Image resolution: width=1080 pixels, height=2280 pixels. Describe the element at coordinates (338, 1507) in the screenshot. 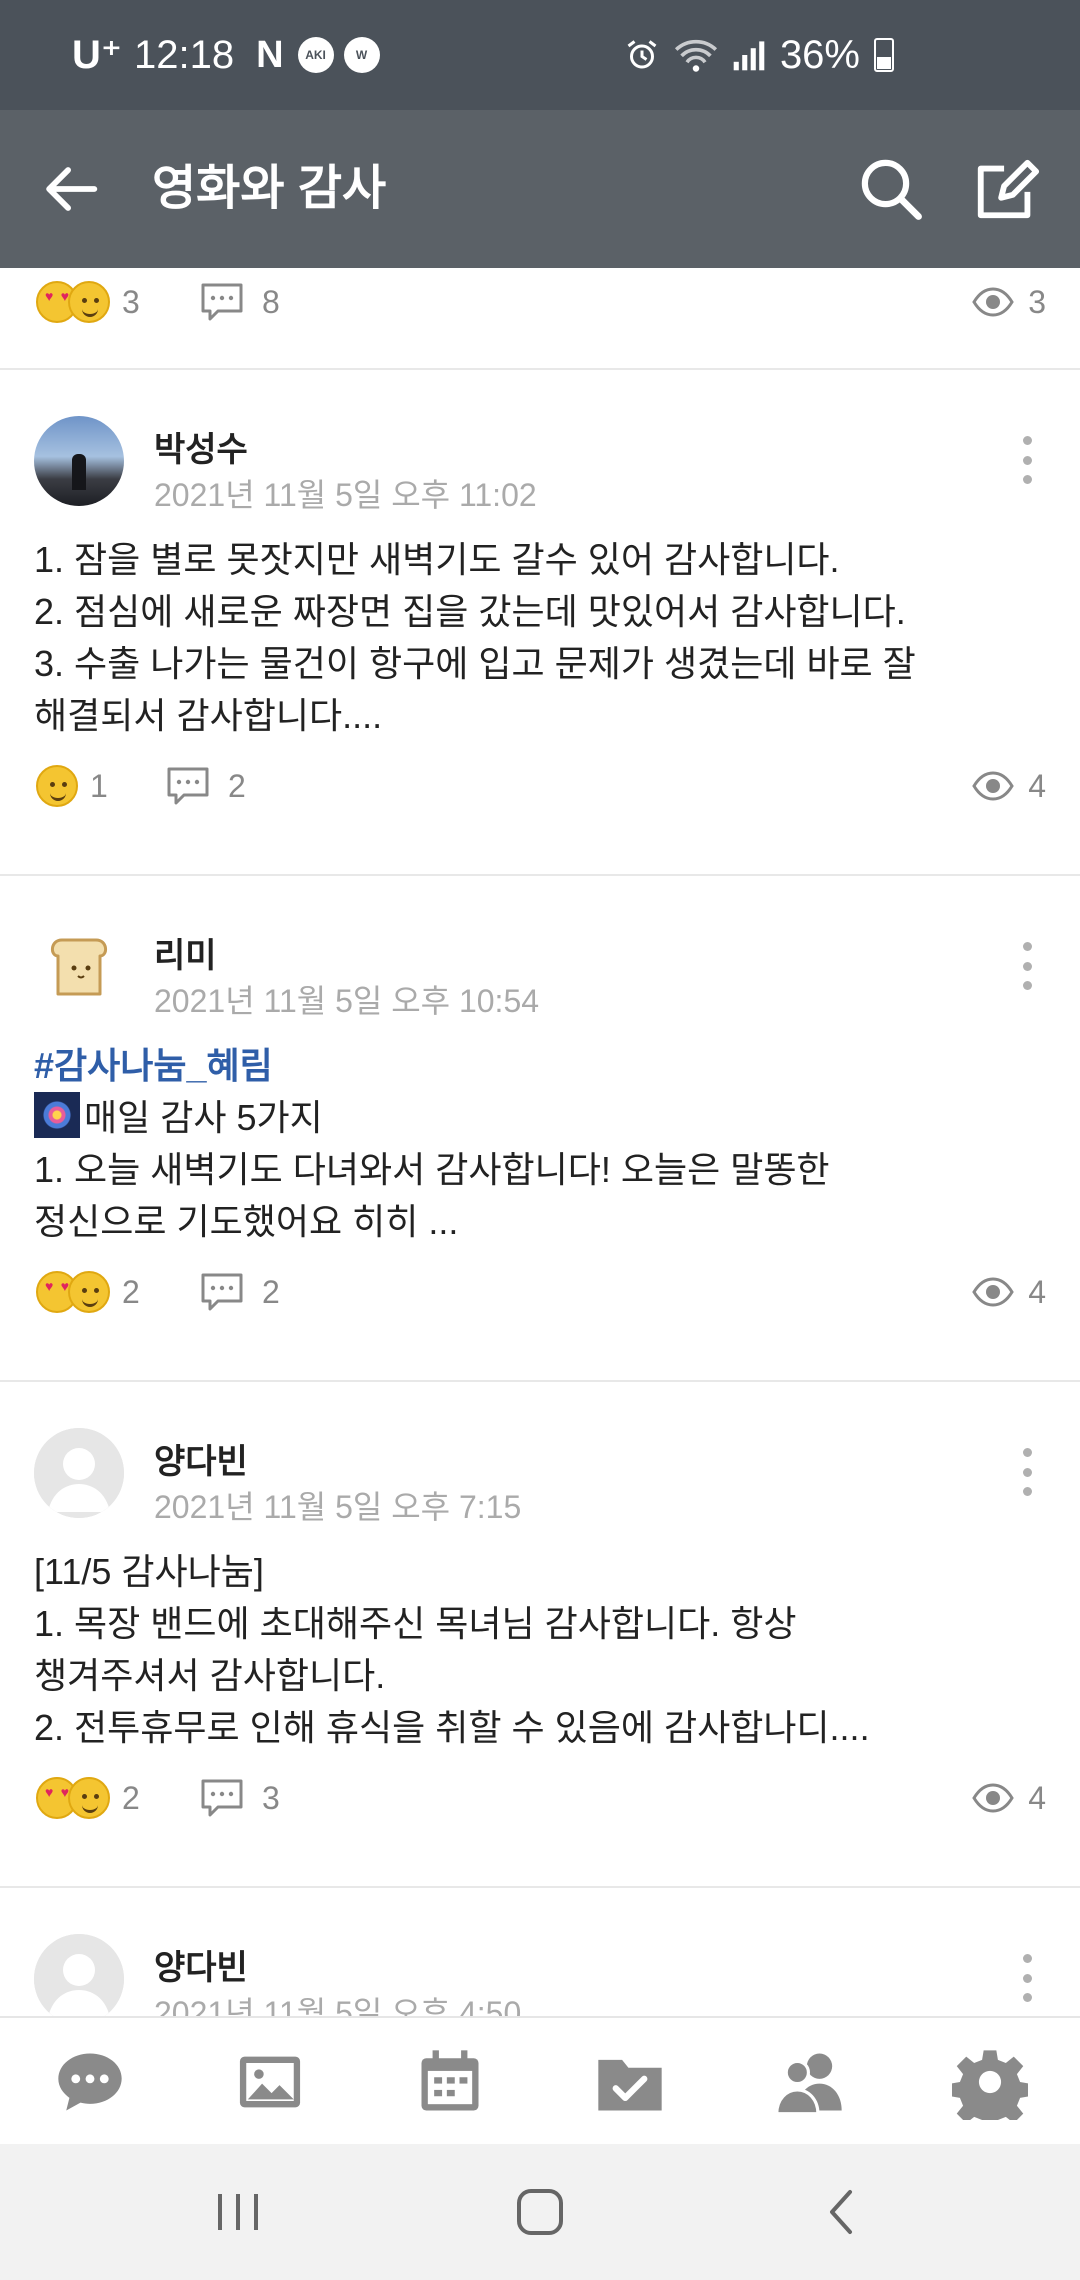

I see `post-date: 2021년 11월 5일 오후 7:15` at that location.